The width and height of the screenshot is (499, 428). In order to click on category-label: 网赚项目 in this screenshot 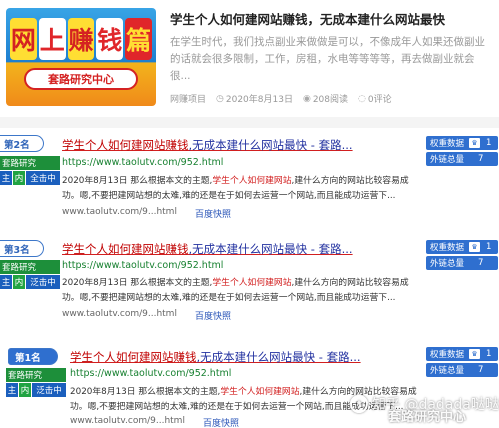, I will do `click(188, 100)`.